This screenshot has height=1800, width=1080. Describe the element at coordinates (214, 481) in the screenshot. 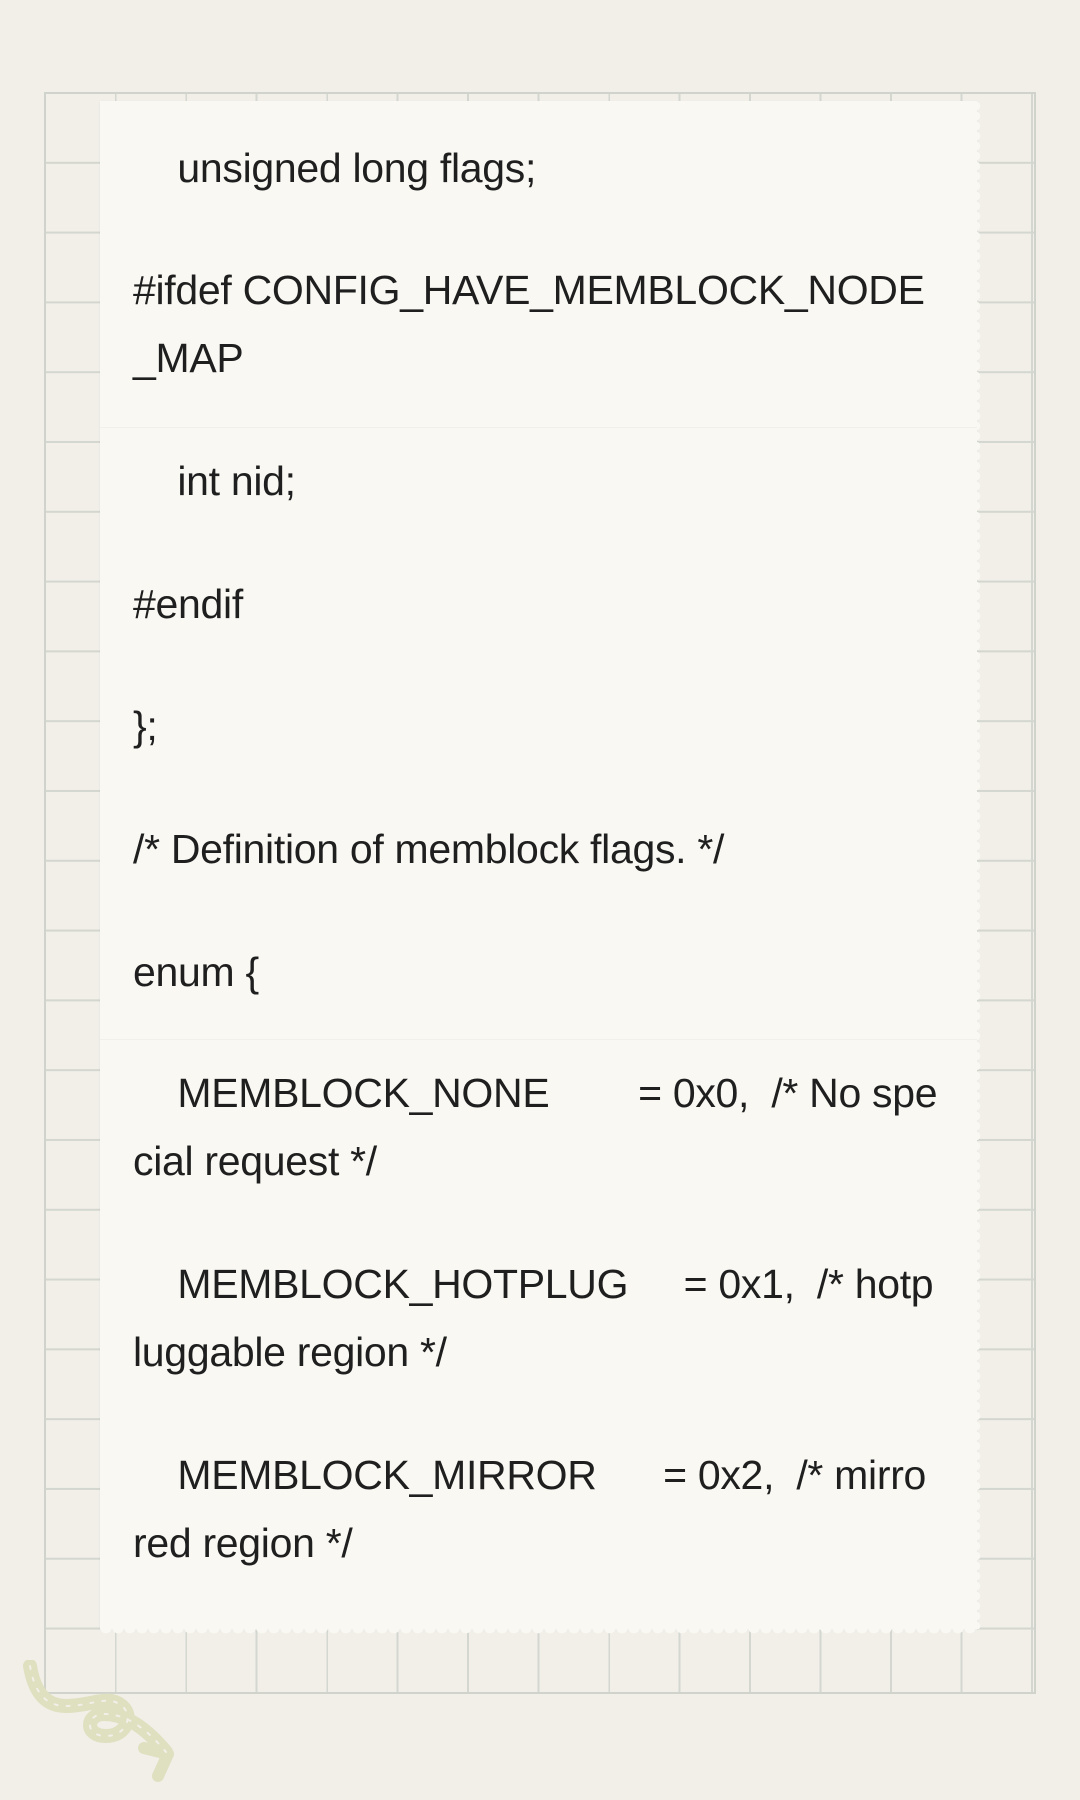

I see `code-line: int nid;` at that location.